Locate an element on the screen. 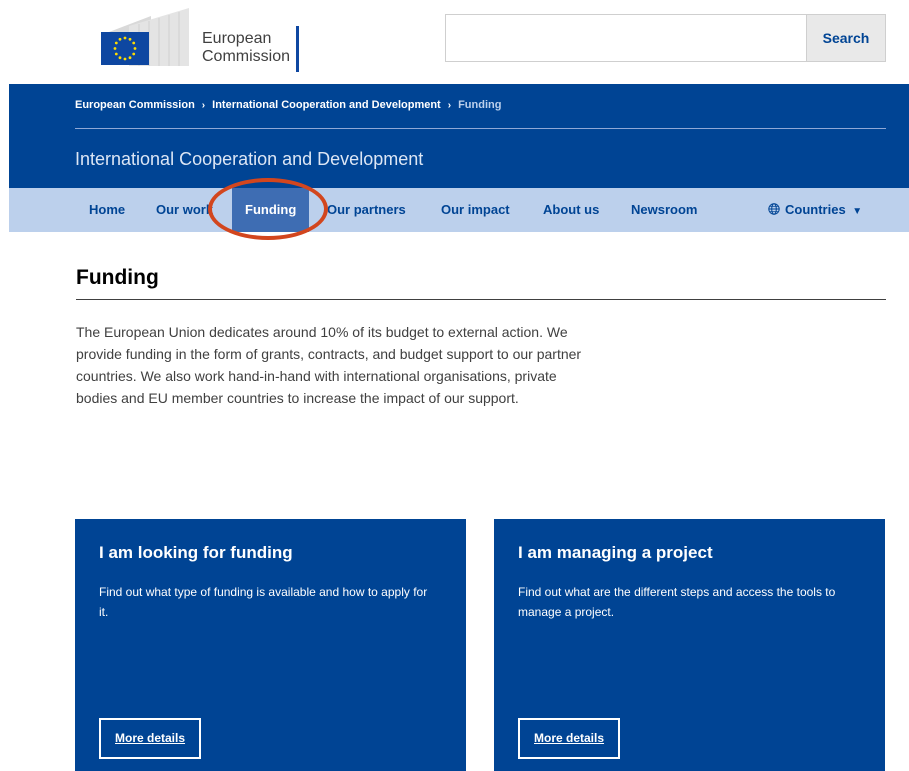 Image resolution: width=909 pixels, height=771 pixels. search-form: Search is located at coordinates (665, 38).